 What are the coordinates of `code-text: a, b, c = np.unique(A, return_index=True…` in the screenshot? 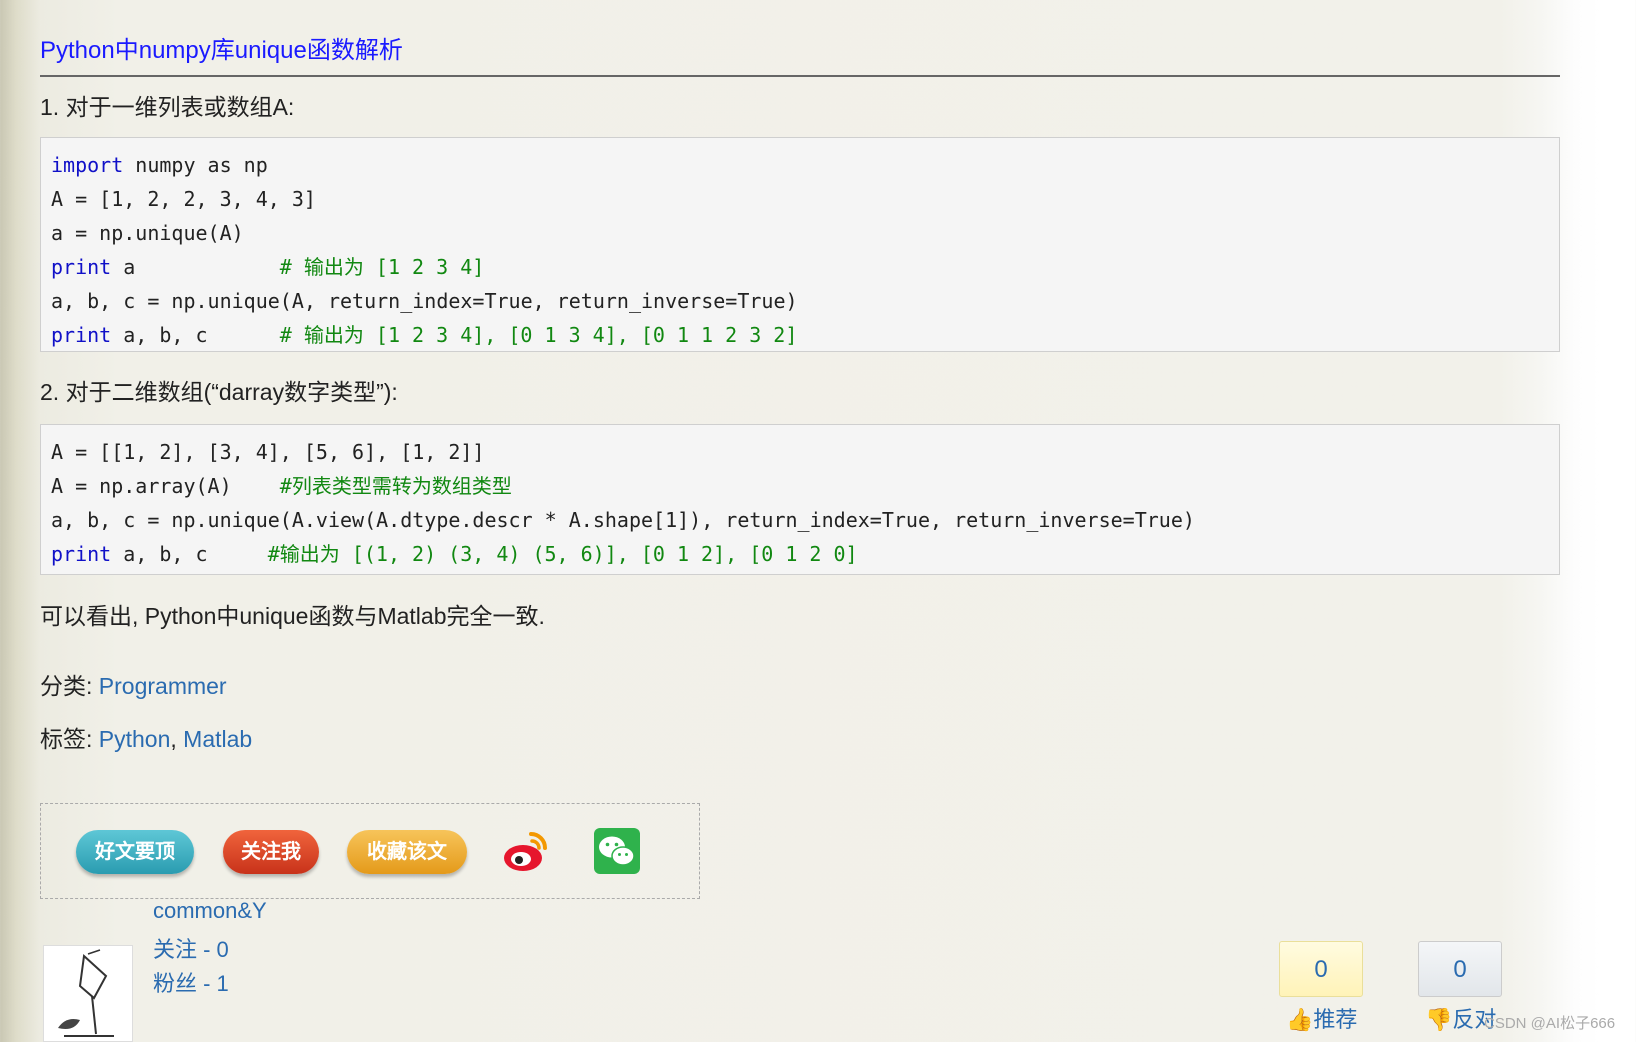 It's located at (424, 301).